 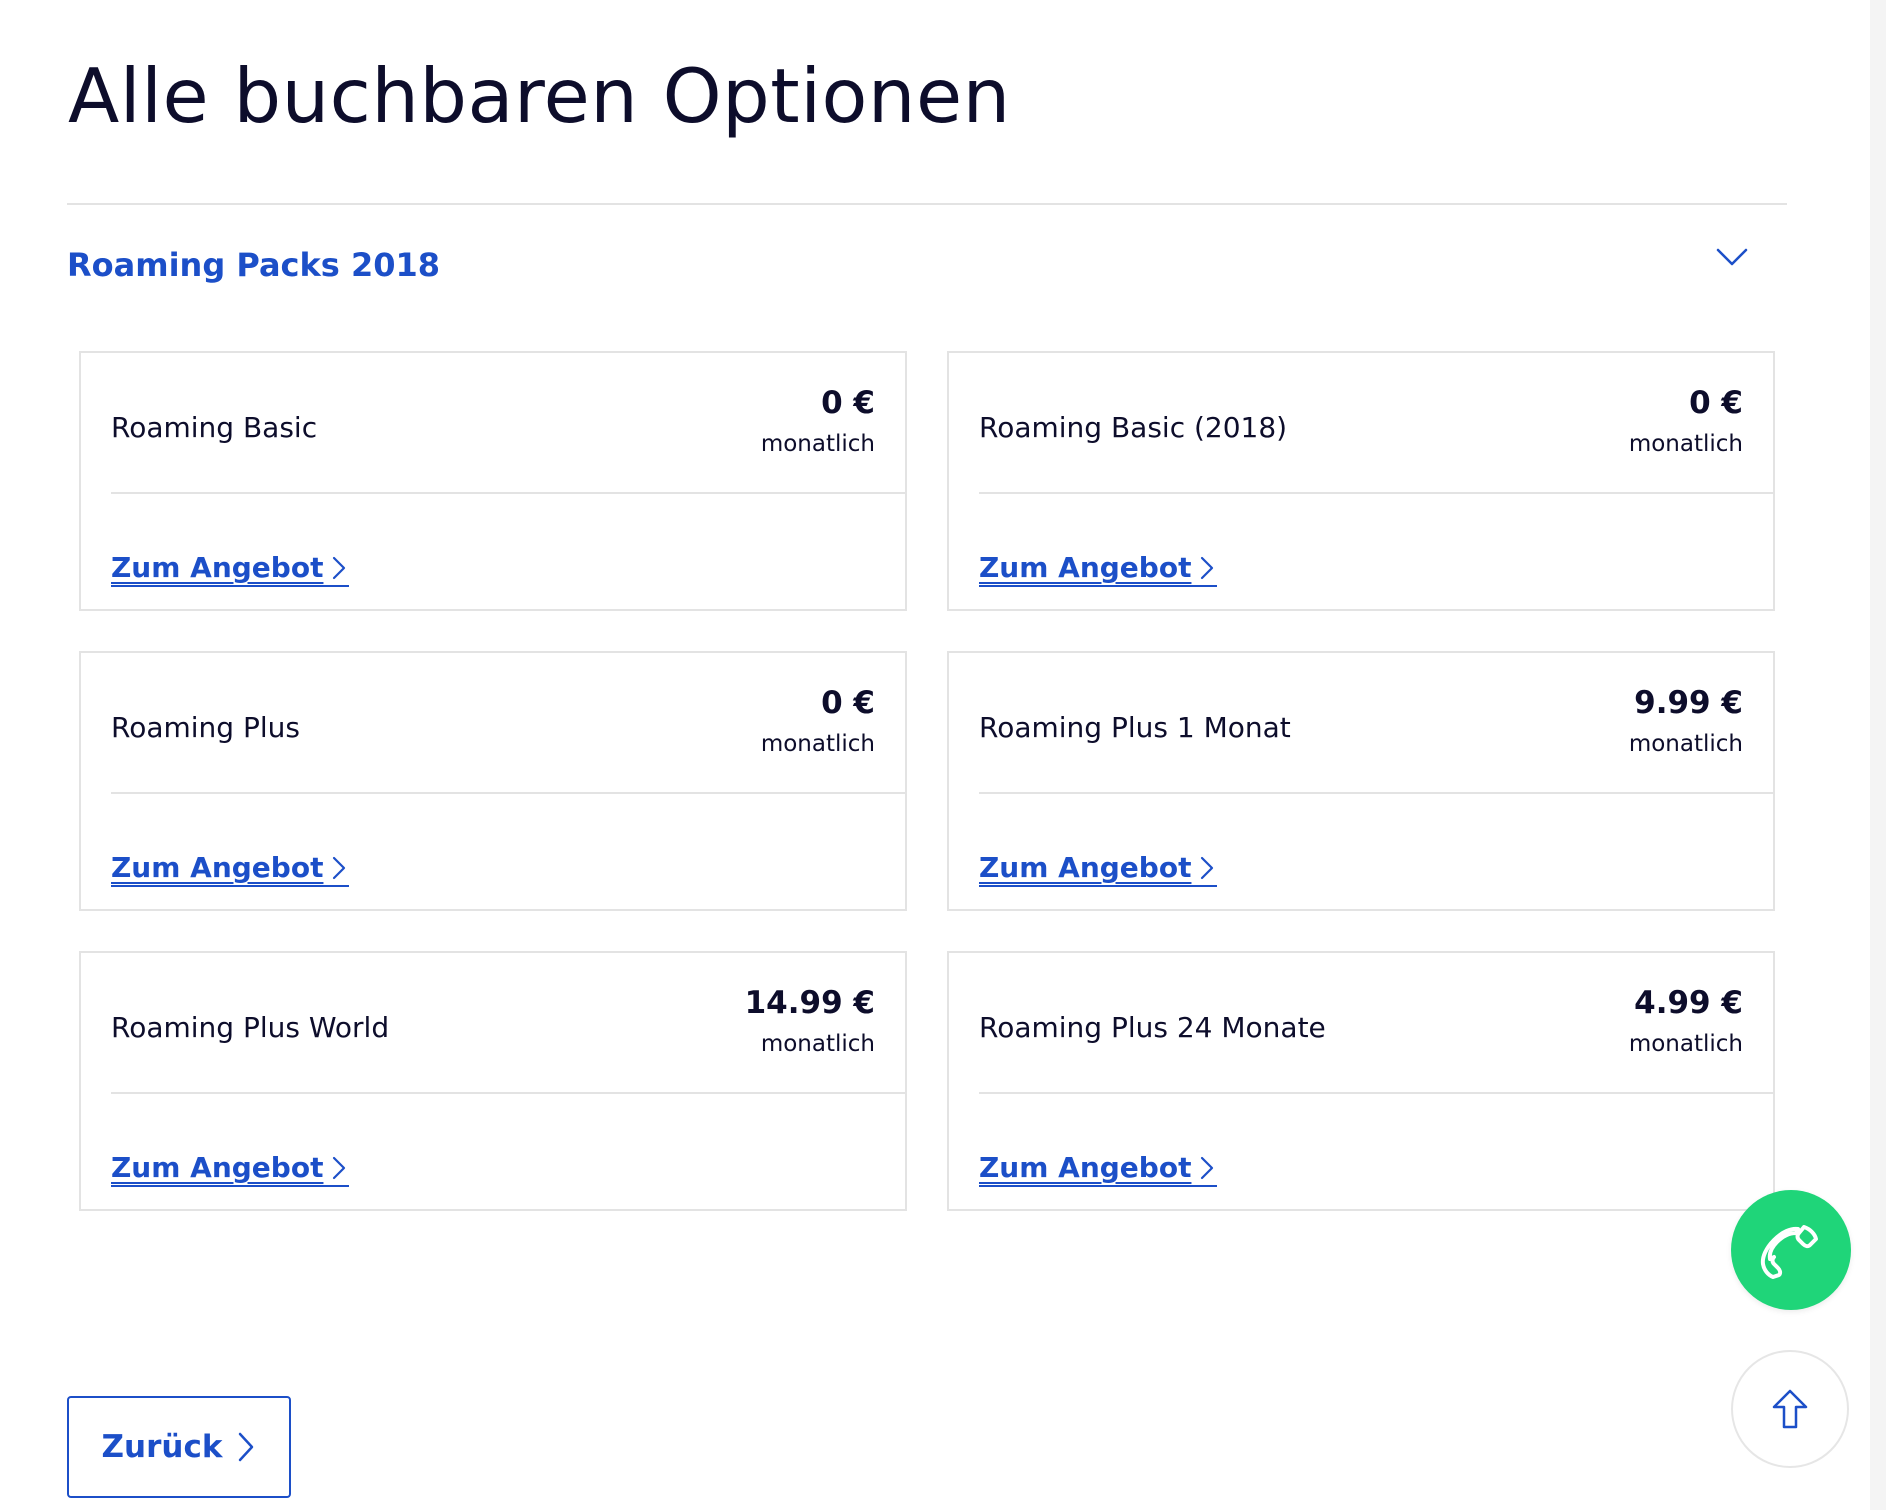 What do you see at coordinates (493, 1023) in the screenshot?
I see `offer-card-header: Roaming Plus World 14.99 € monatlich` at bounding box center [493, 1023].